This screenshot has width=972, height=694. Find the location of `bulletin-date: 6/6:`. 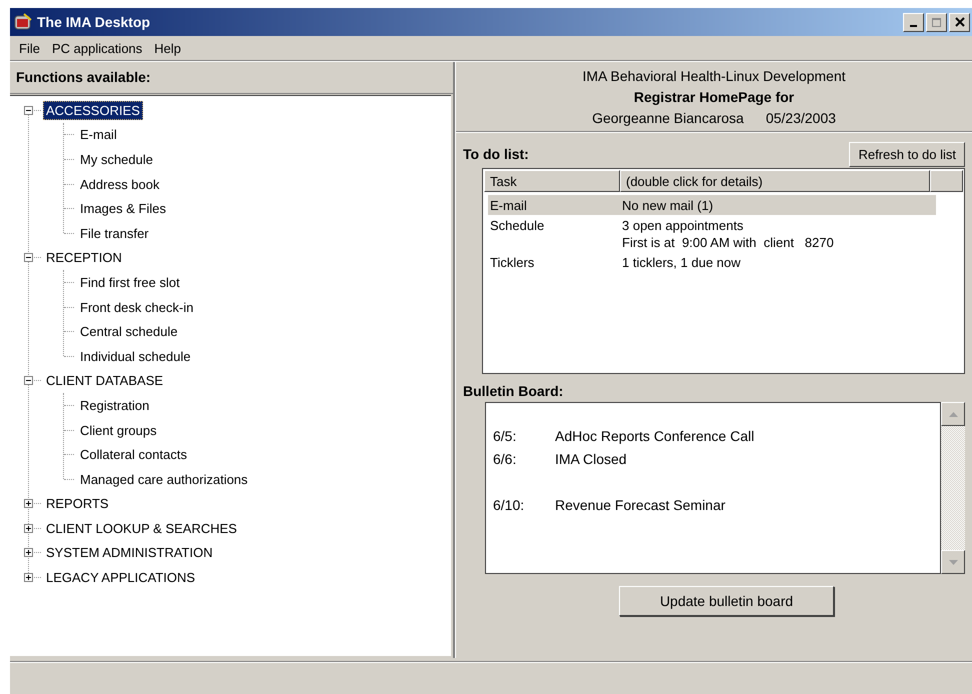

bulletin-date: 6/6: is located at coordinates (505, 459).